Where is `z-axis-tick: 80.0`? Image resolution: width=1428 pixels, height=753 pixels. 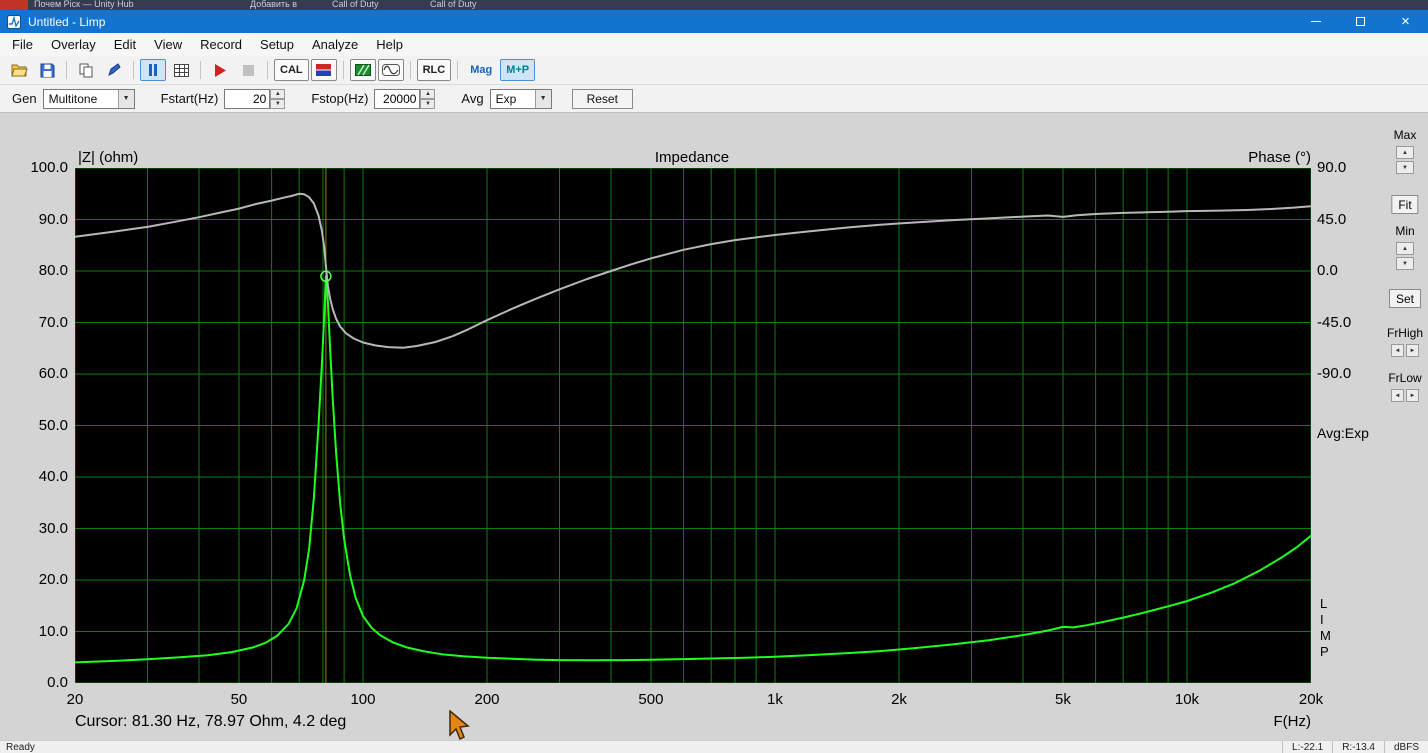 z-axis-tick: 80.0 is located at coordinates (53, 270).